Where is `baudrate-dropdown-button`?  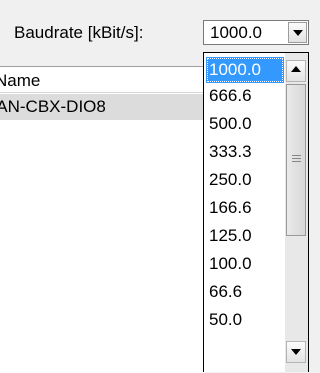 baudrate-dropdown-button is located at coordinates (297, 32).